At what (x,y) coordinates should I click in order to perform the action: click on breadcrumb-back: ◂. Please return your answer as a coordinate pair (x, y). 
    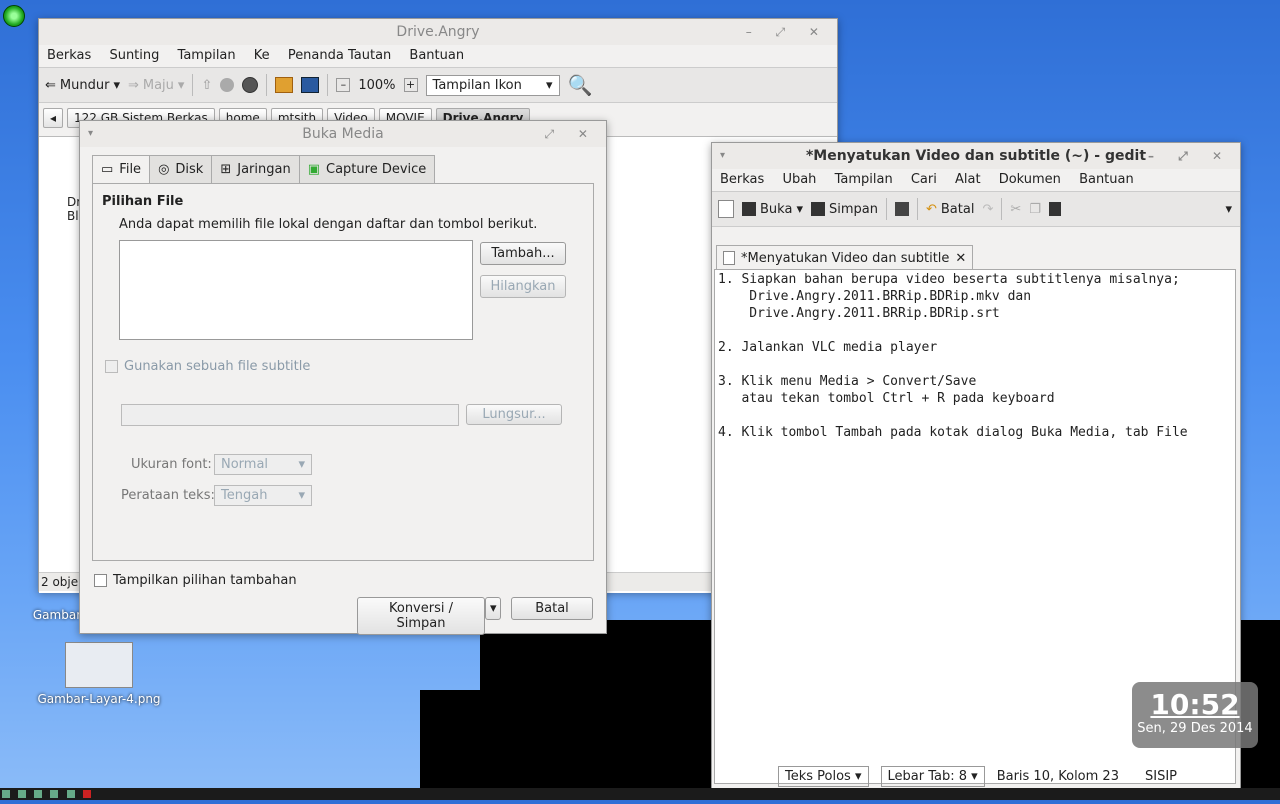
    Looking at the image, I should click on (53, 118).